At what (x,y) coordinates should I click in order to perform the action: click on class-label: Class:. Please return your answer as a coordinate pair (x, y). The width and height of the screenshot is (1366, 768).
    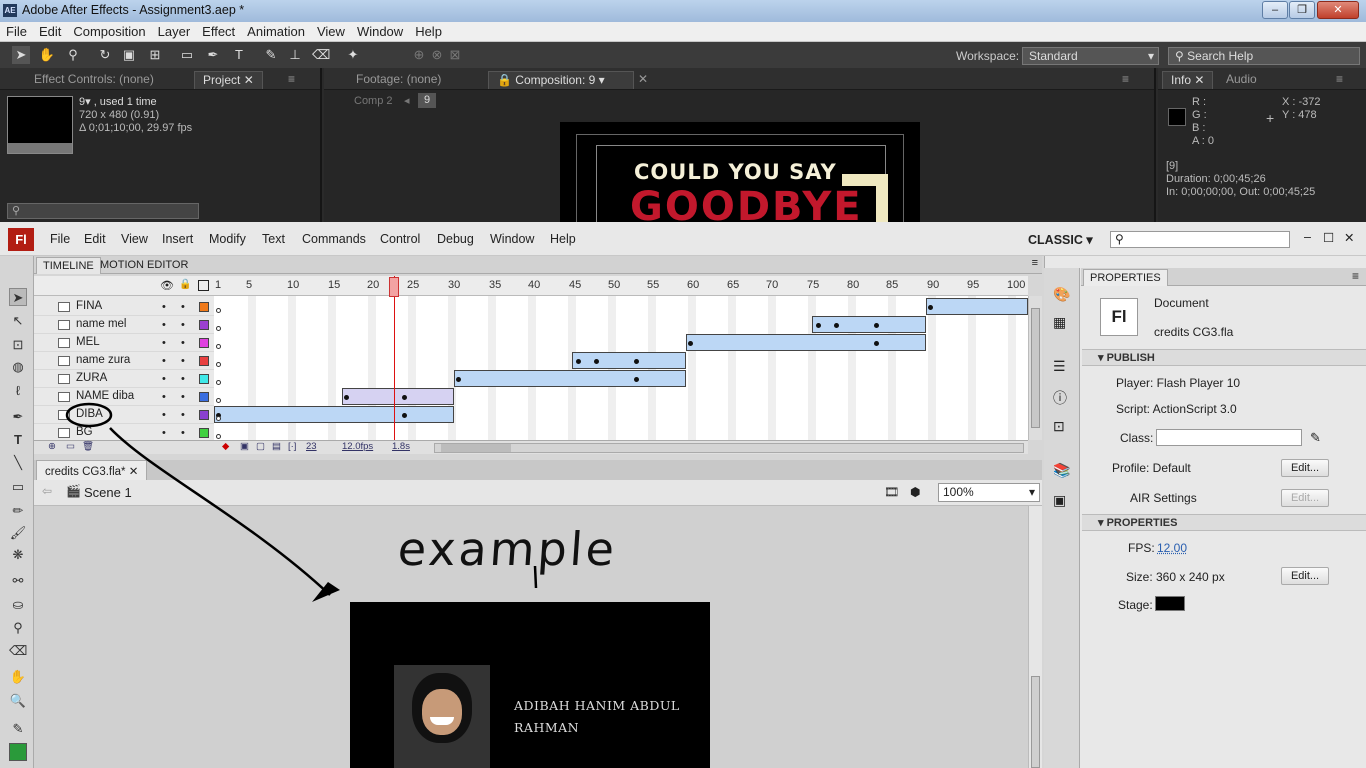
    Looking at the image, I should click on (1137, 438).